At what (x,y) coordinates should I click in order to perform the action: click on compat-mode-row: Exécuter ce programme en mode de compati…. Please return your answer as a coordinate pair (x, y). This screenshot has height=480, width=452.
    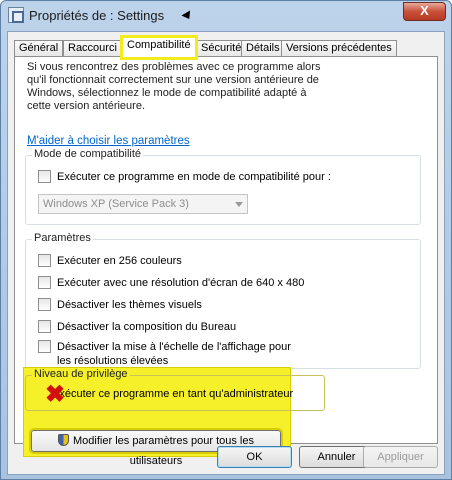
    Looking at the image, I should click on (184, 177).